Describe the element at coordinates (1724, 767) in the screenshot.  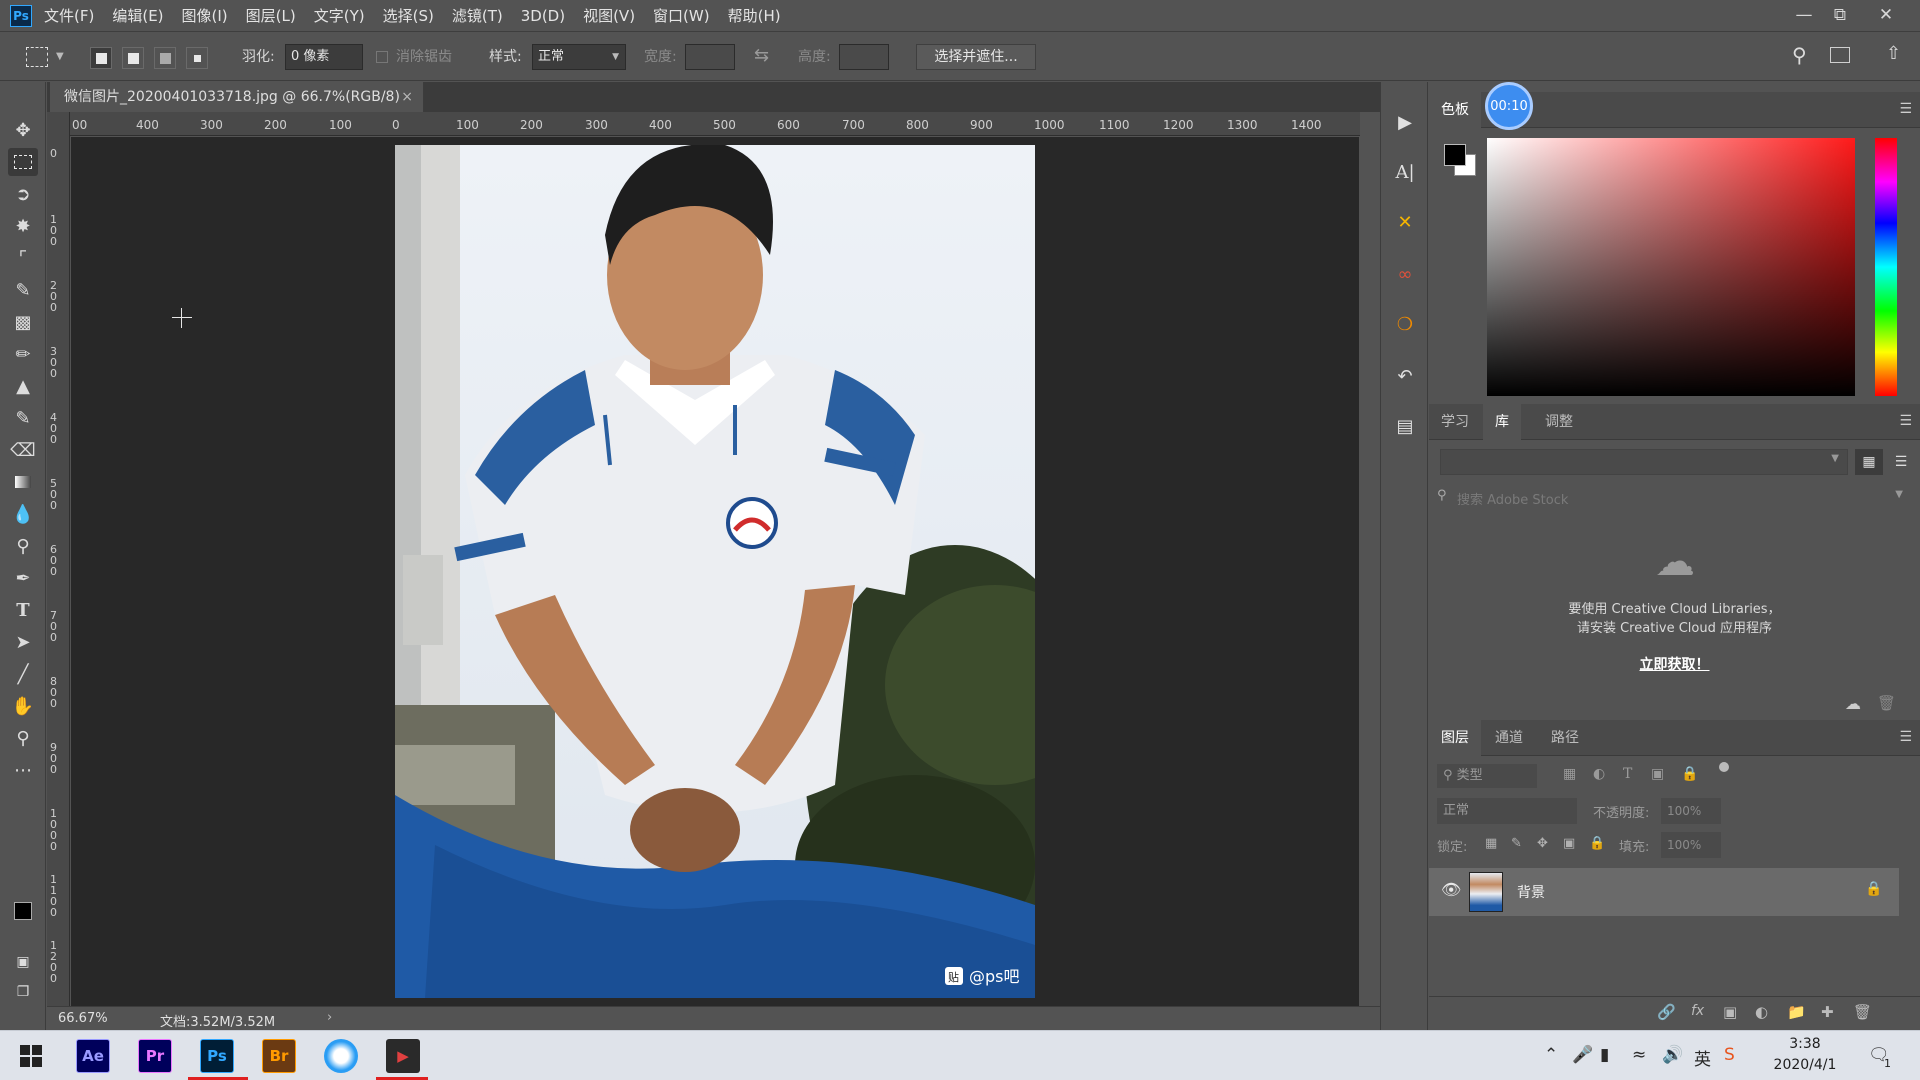
I see `filter-toggle-icon` at that location.